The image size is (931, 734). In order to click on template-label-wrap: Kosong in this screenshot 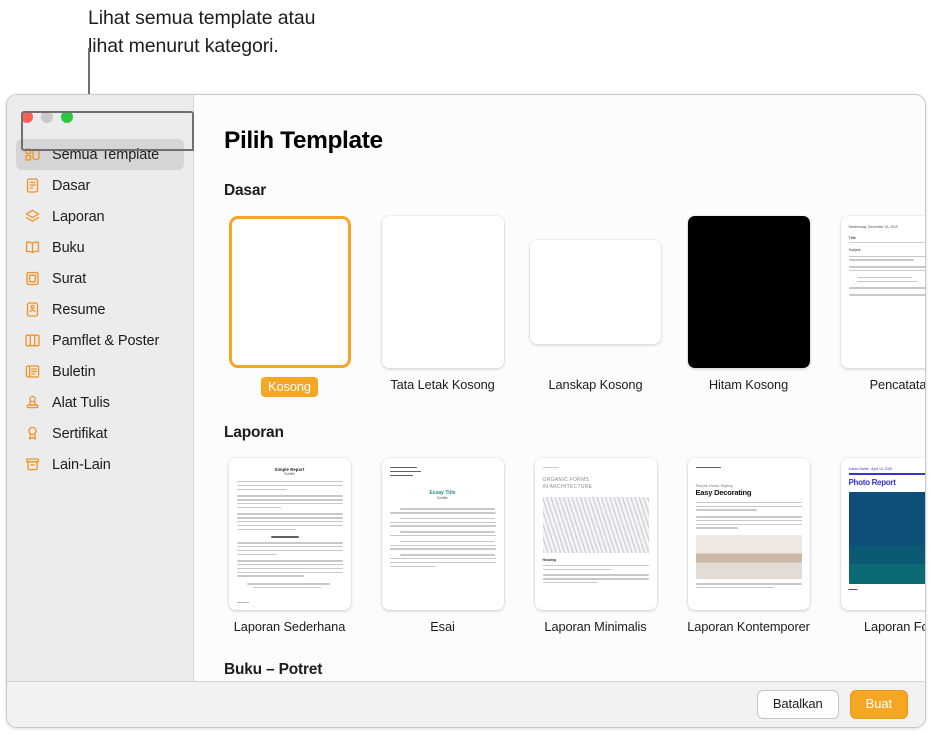, I will do `click(289, 382)`.